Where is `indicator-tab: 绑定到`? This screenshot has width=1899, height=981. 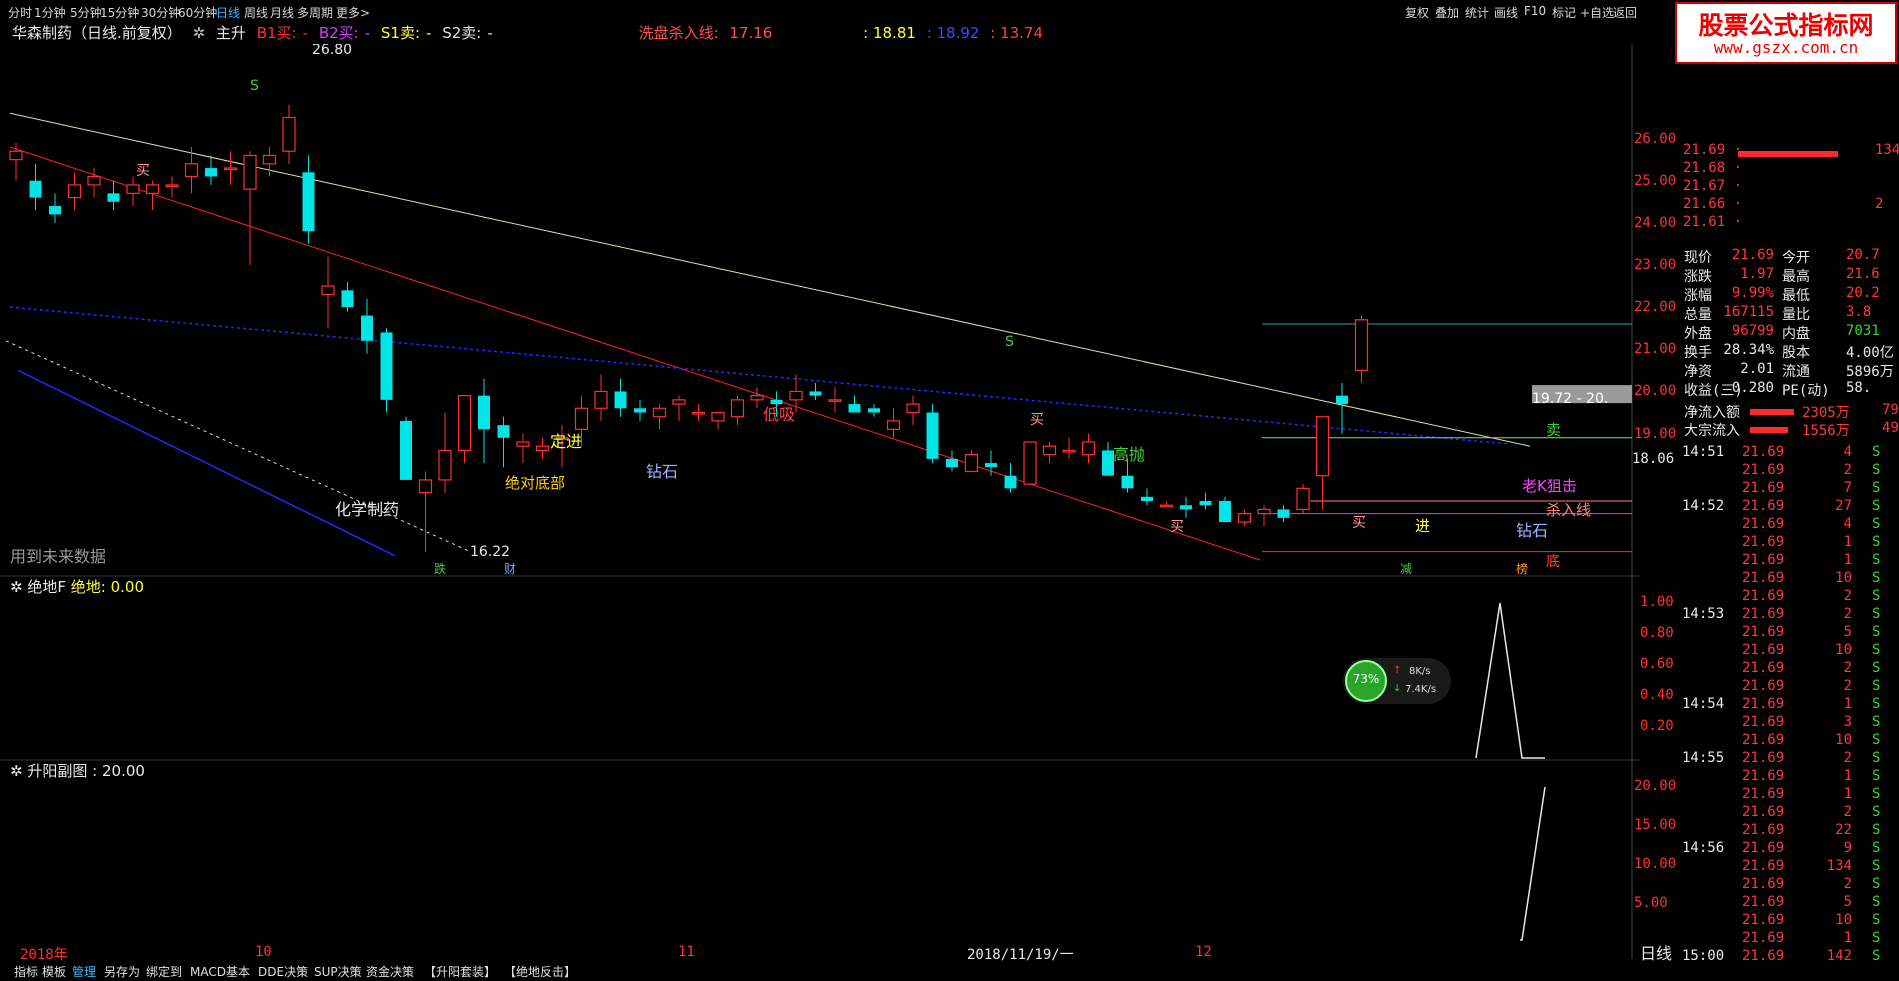
indicator-tab: 绑定到 is located at coordinates (164, 971).